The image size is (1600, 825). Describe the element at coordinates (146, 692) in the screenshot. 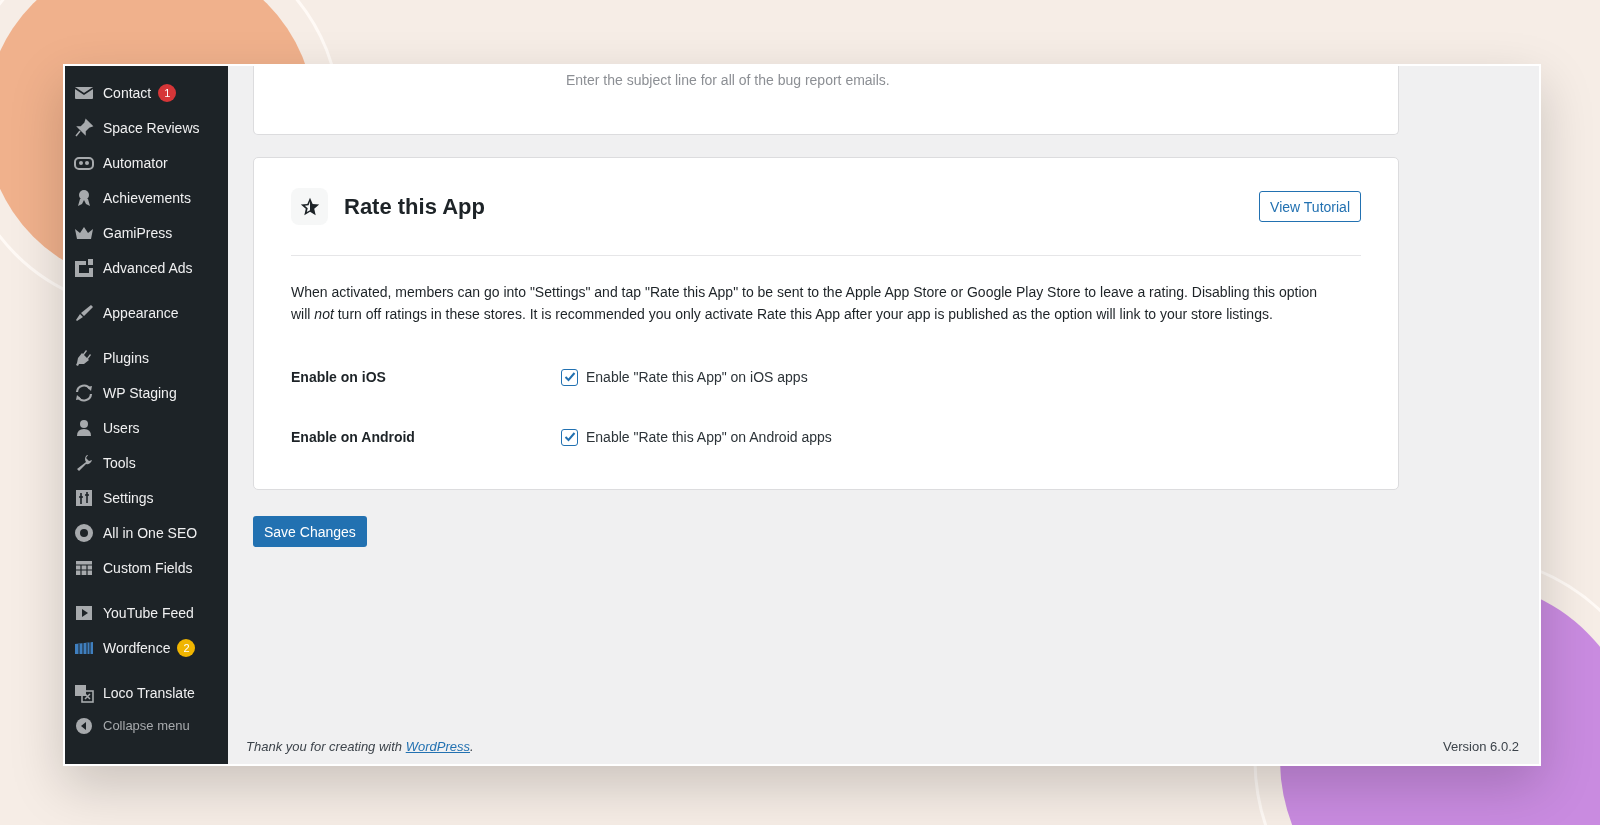

I see `menu-item: Loco Translate` at that location.